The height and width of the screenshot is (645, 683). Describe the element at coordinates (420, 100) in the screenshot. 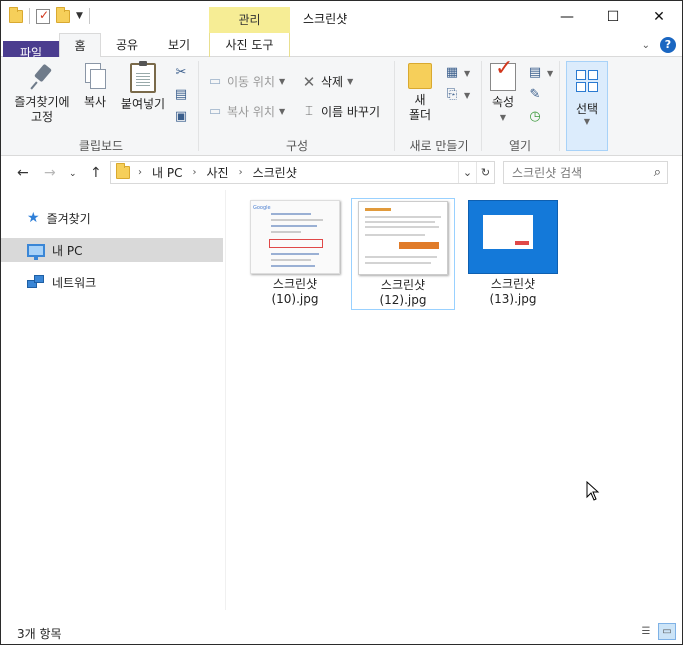

I see `new-folder-label-line1: 새` at that location.